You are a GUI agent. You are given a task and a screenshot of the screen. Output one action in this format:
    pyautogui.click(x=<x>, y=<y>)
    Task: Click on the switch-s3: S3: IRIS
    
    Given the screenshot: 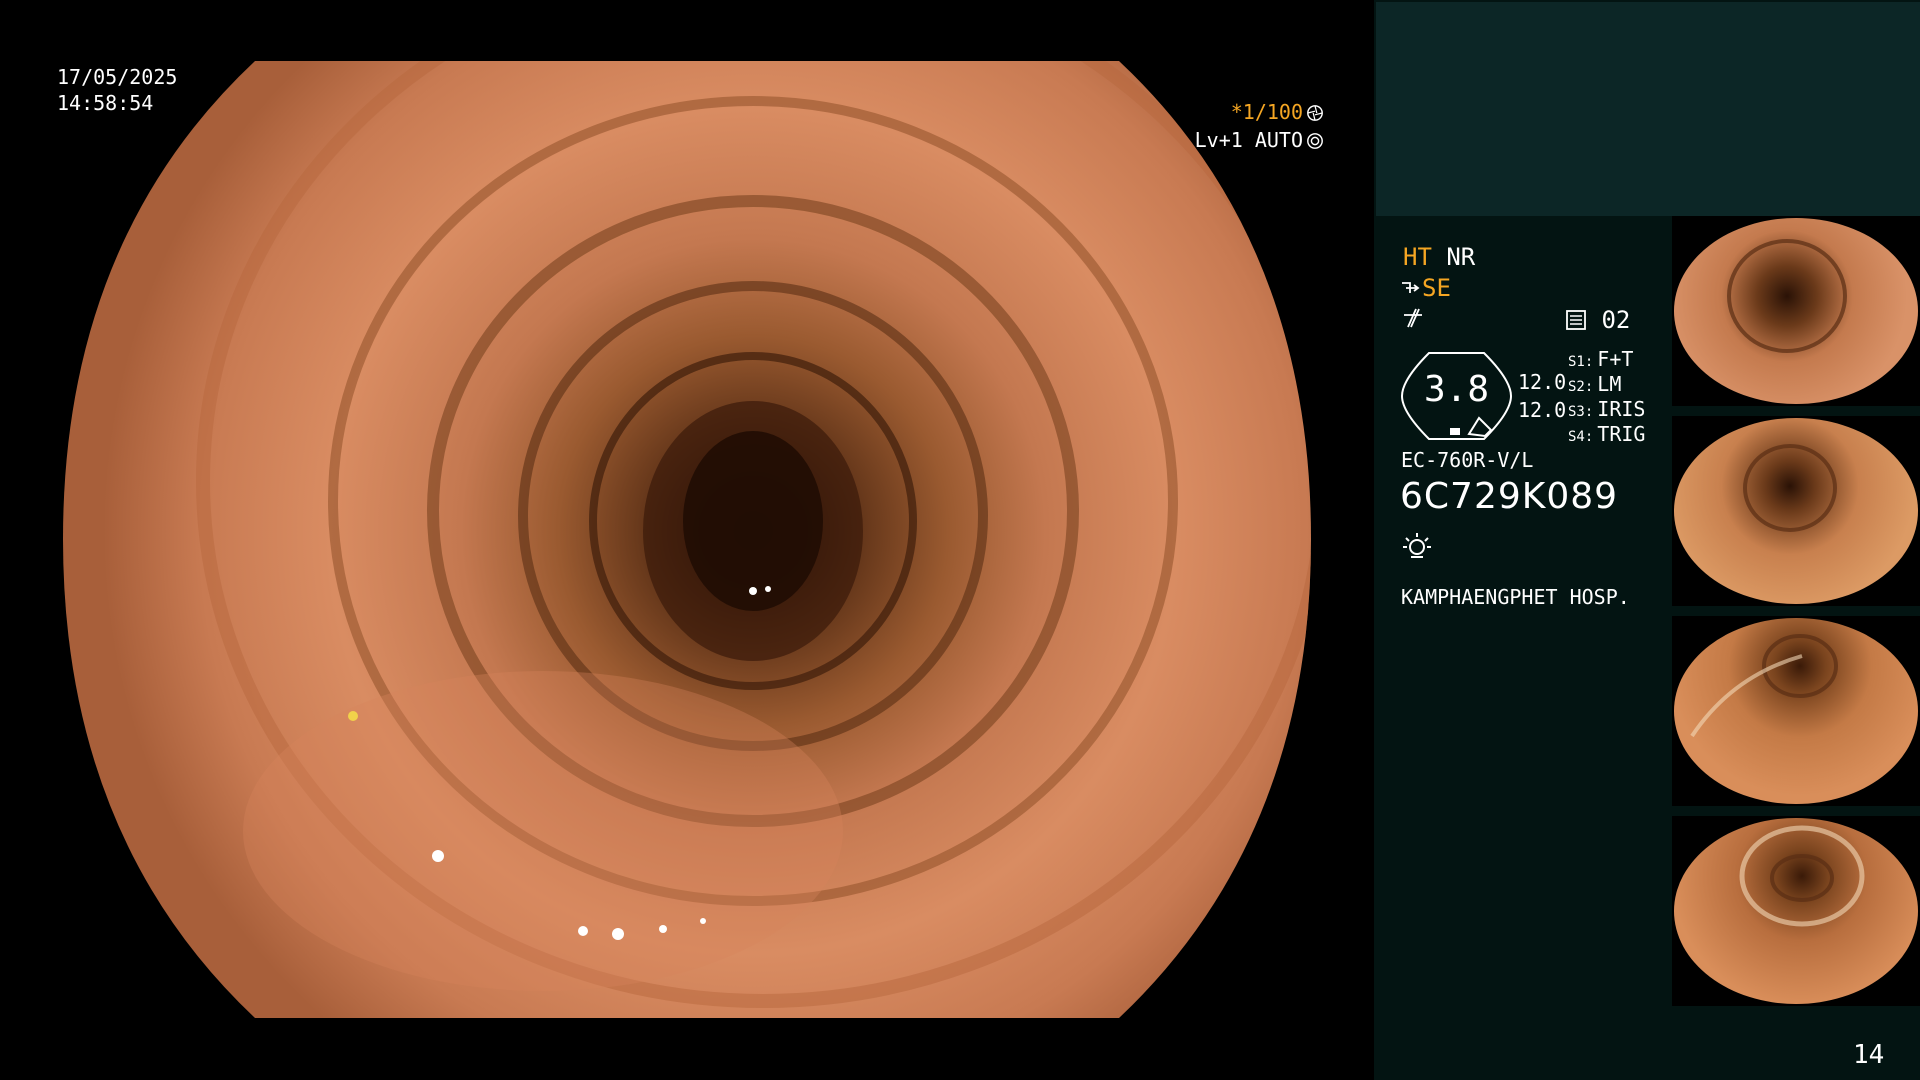 What is the action you would take?
    pyautogui.click(x=1606, y=411)
    